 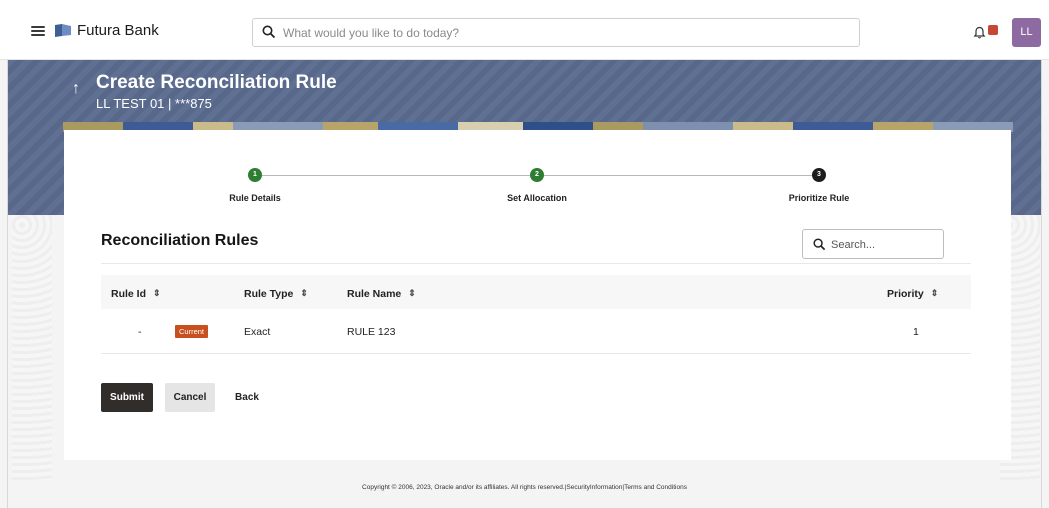 I want to click on menu-icon, so click(x=38, y=31).